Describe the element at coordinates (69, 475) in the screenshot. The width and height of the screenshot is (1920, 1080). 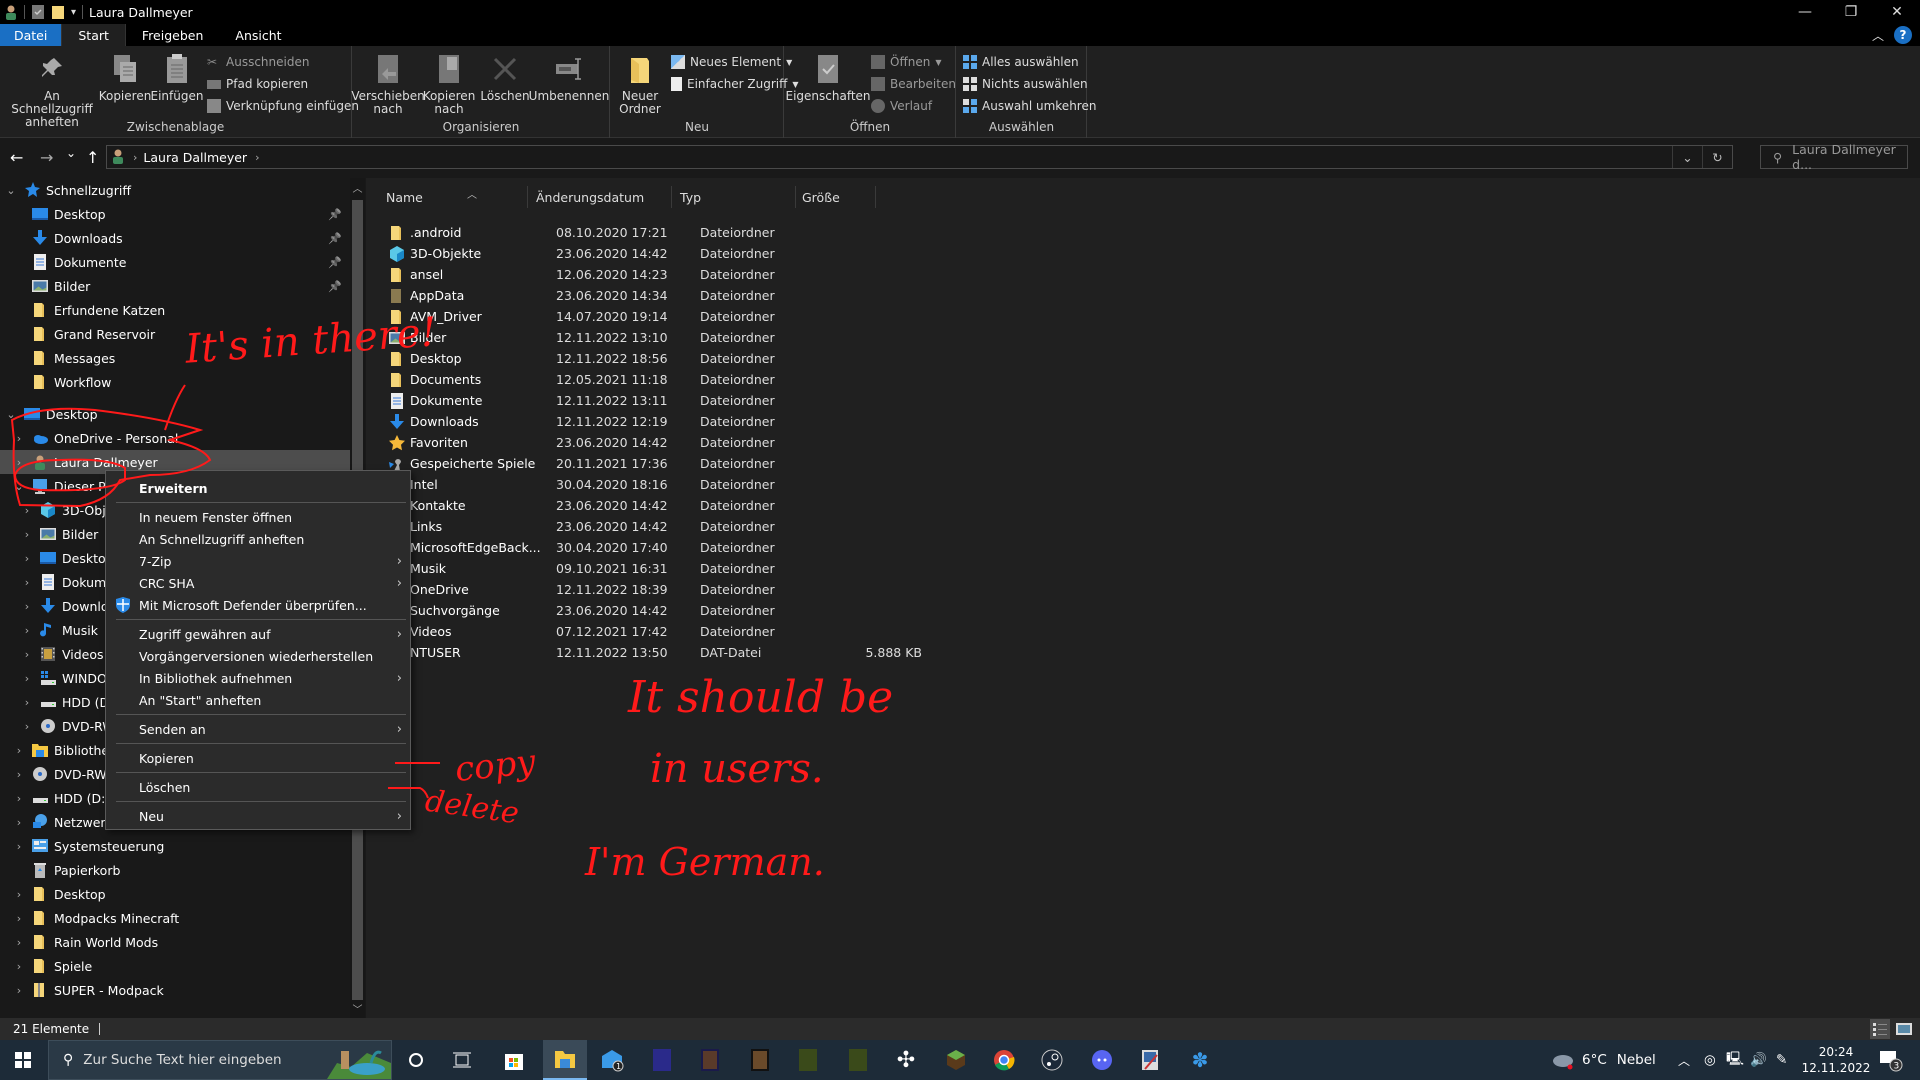
I see `annotation-circle-laura` at that location.